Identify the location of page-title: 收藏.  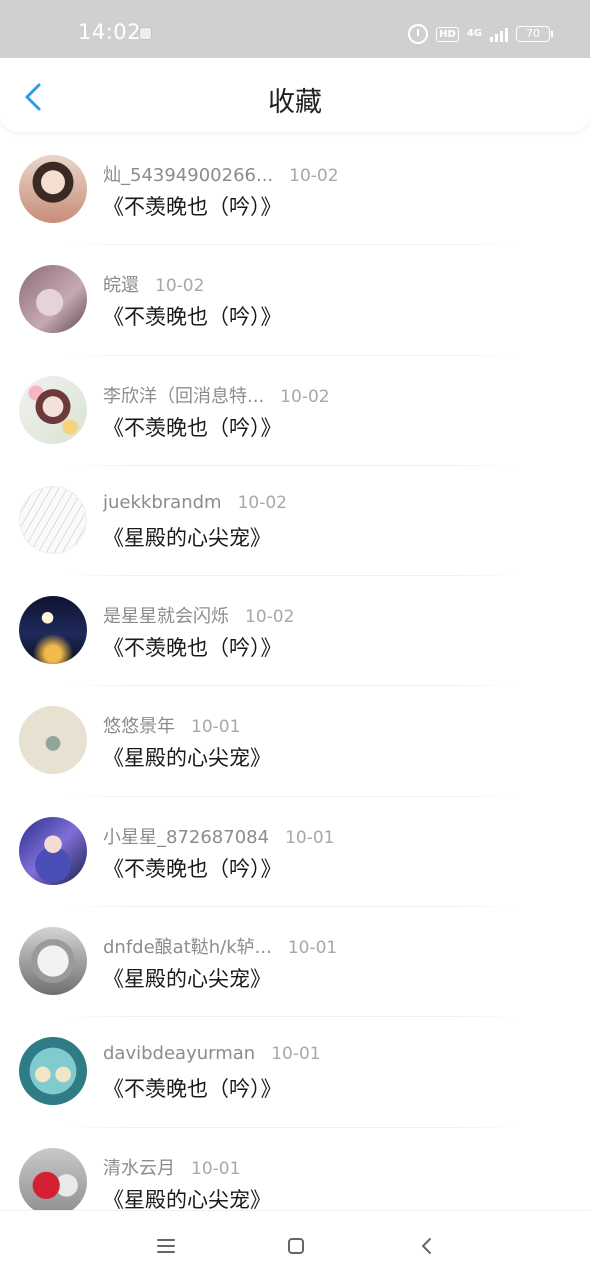
(295, 102).